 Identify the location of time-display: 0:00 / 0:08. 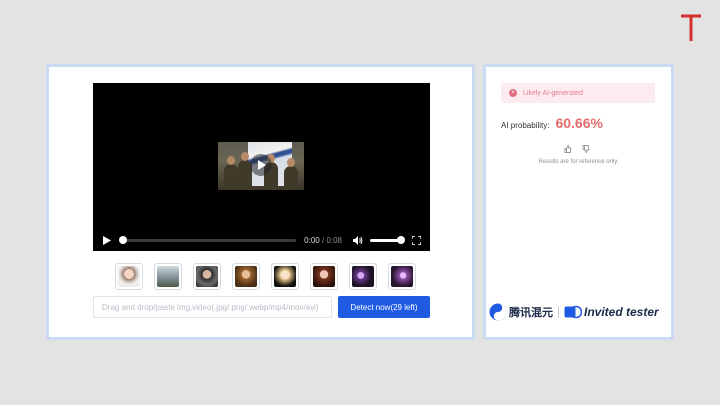
(323, 240).